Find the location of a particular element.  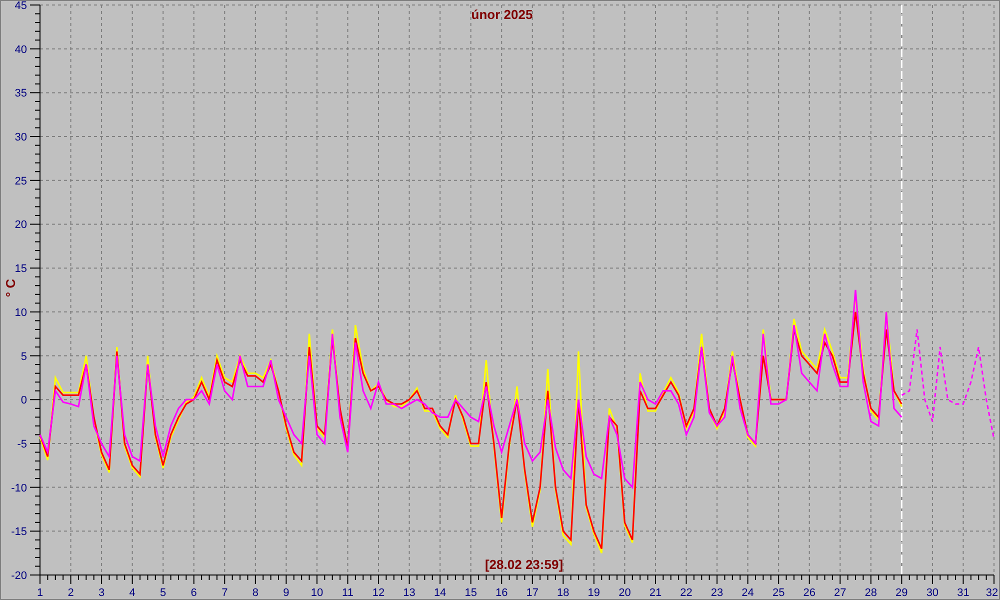

x-tick-label: 18 is located at coordinates (563, 593).